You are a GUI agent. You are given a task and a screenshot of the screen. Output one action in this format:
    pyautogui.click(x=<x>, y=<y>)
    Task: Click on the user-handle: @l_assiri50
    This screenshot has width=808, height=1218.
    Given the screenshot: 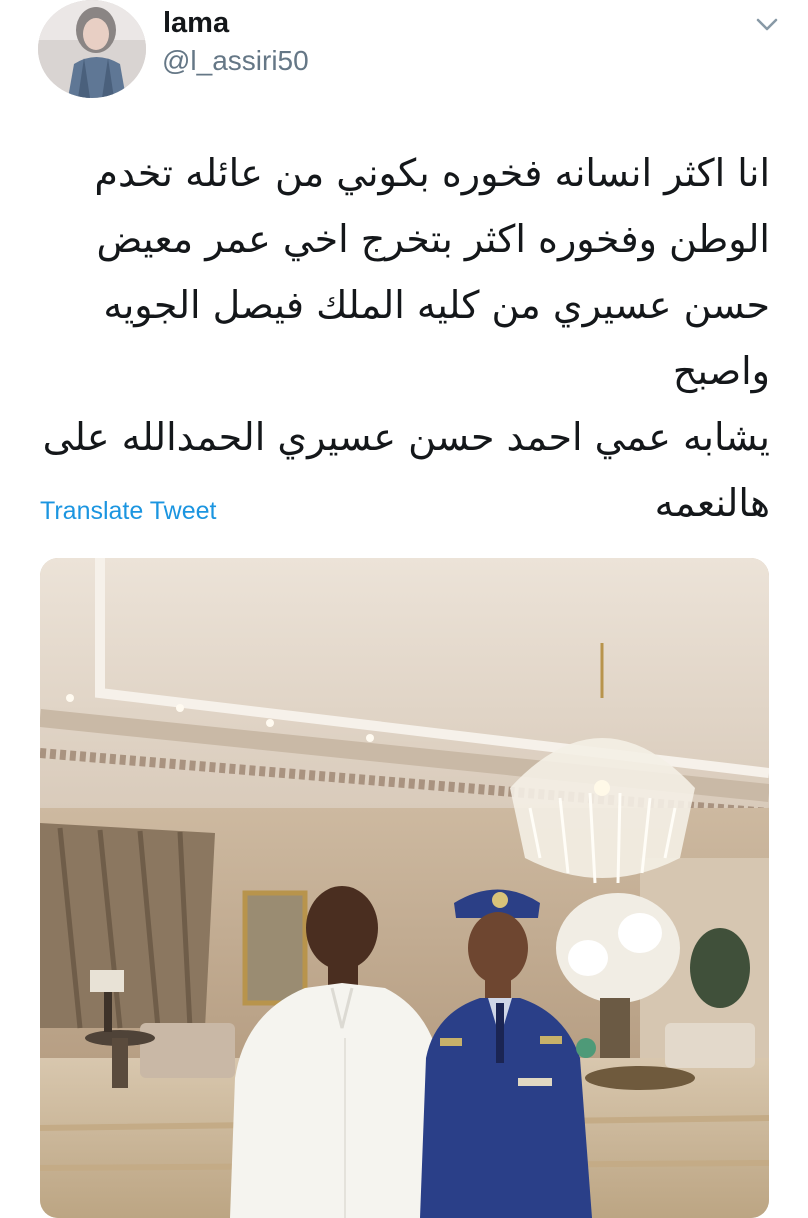 What is the action you would take?
    pyautogui.click(x=235, y=61)
    